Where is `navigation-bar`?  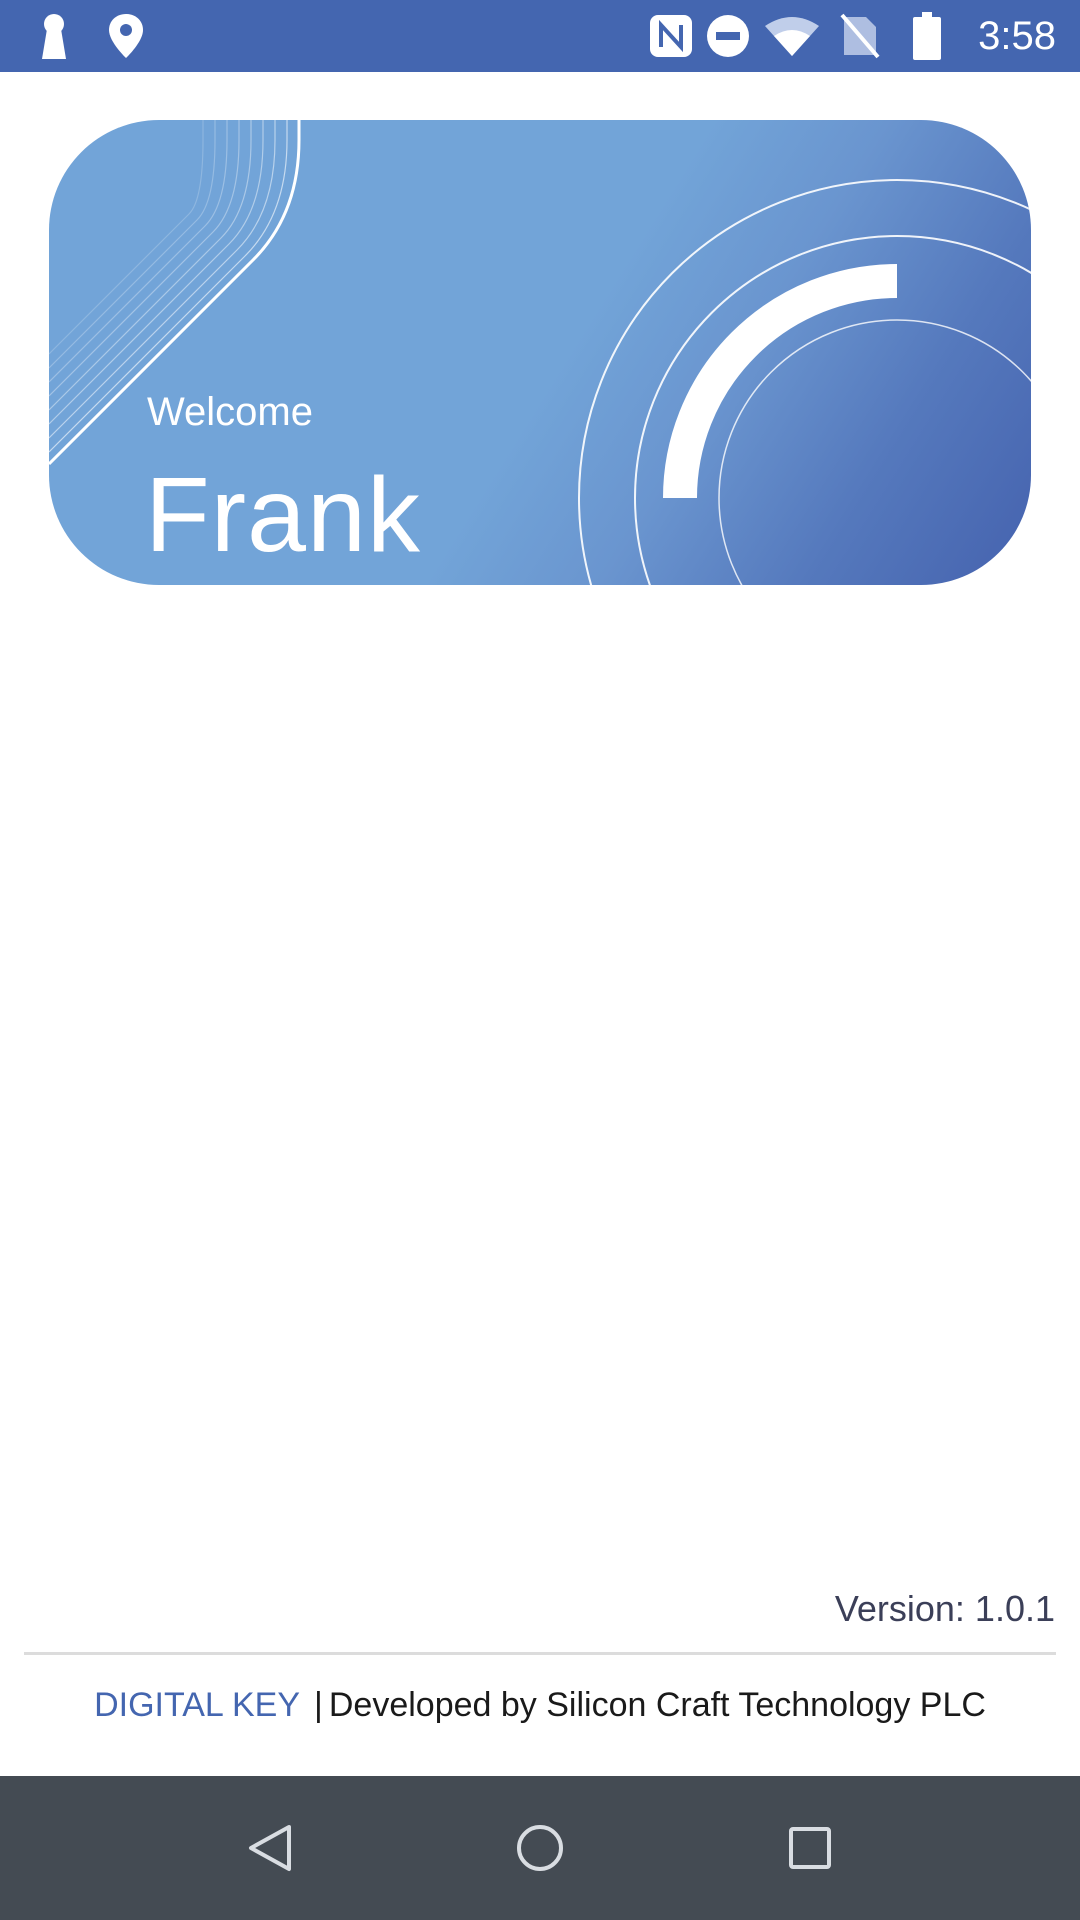
navigation-bar is located at coordinates (540, 1848).